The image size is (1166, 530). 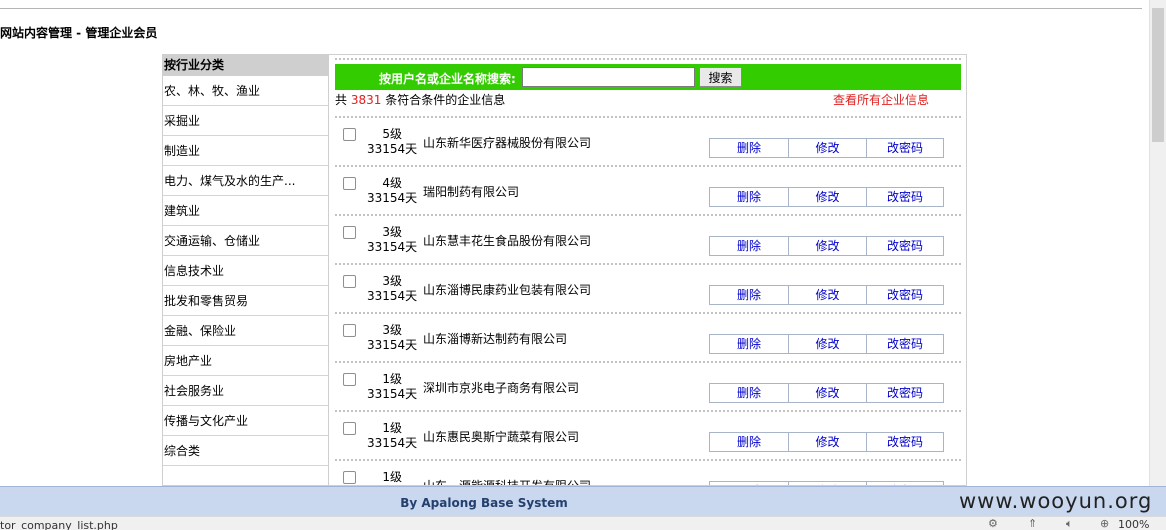 What do you see at coordinates (245, 91) in the screenshot?
I see `sidebar-item-0: 农、林、牧、渔业` at bounding box center [245, 91].